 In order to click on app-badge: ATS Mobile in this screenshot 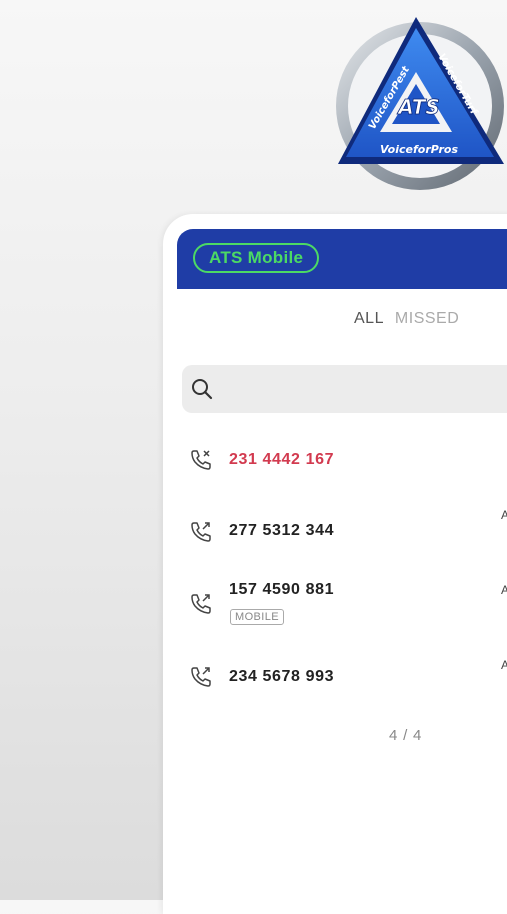, I will do `click(256, 258)`.